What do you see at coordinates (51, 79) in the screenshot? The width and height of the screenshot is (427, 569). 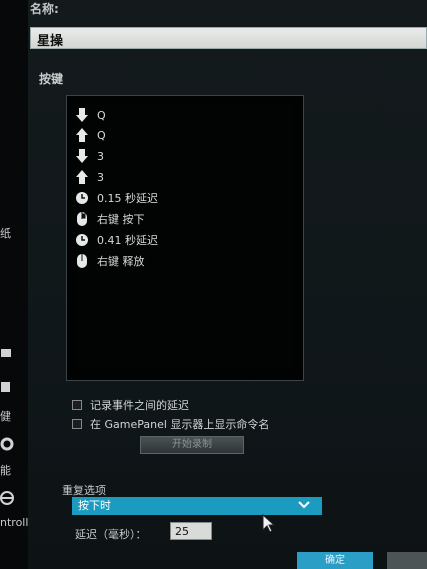 I see `keys-label: 按键` at bounding box center [51, 79].